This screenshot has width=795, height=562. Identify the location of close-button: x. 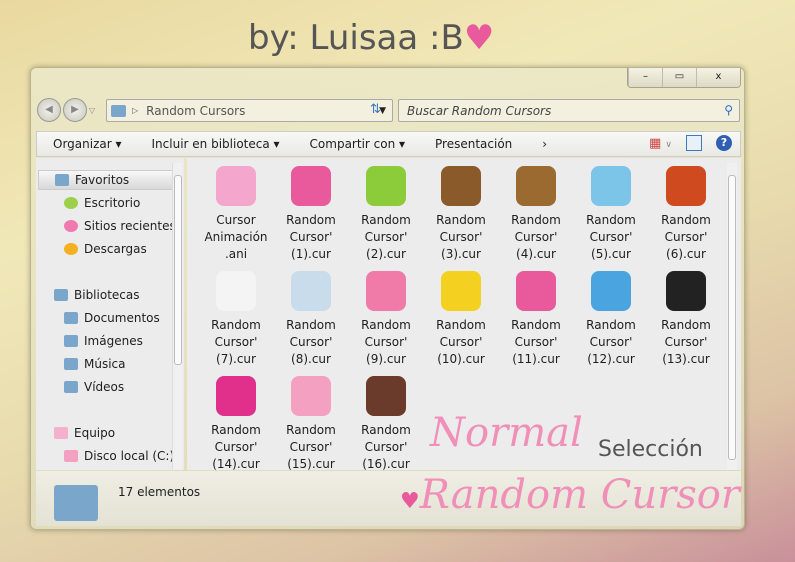
(718, 77).